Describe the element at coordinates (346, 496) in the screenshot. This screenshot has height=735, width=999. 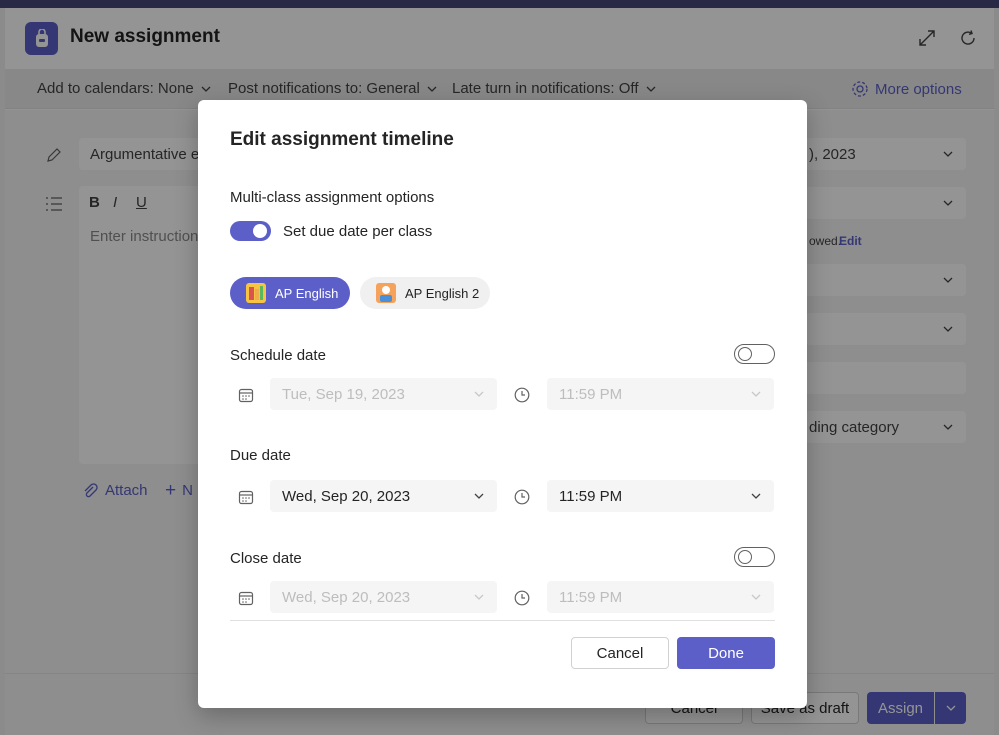
I see `due-date-value: Wed, Sep 20, 2023` at that location.